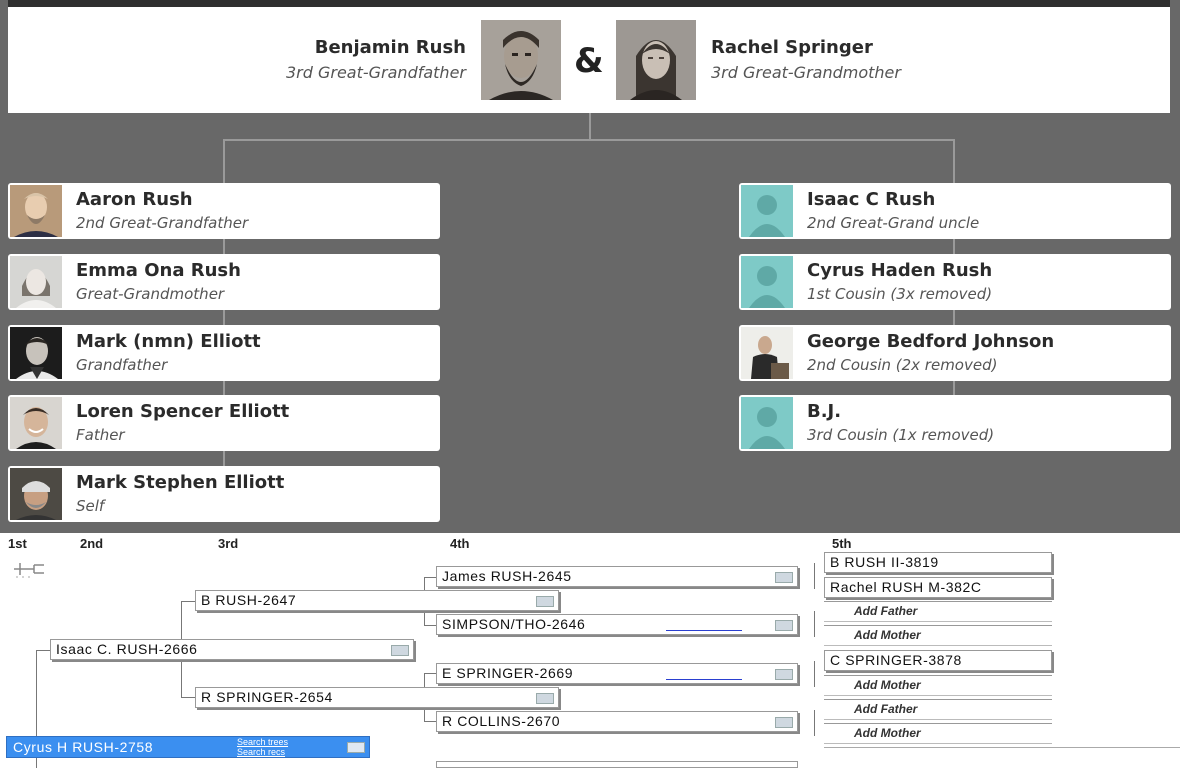  Describe the element at coordinates (938, 587) in the screenshot. I see `pedigree-person-box: Rachel RUSH M-382C` at that location.